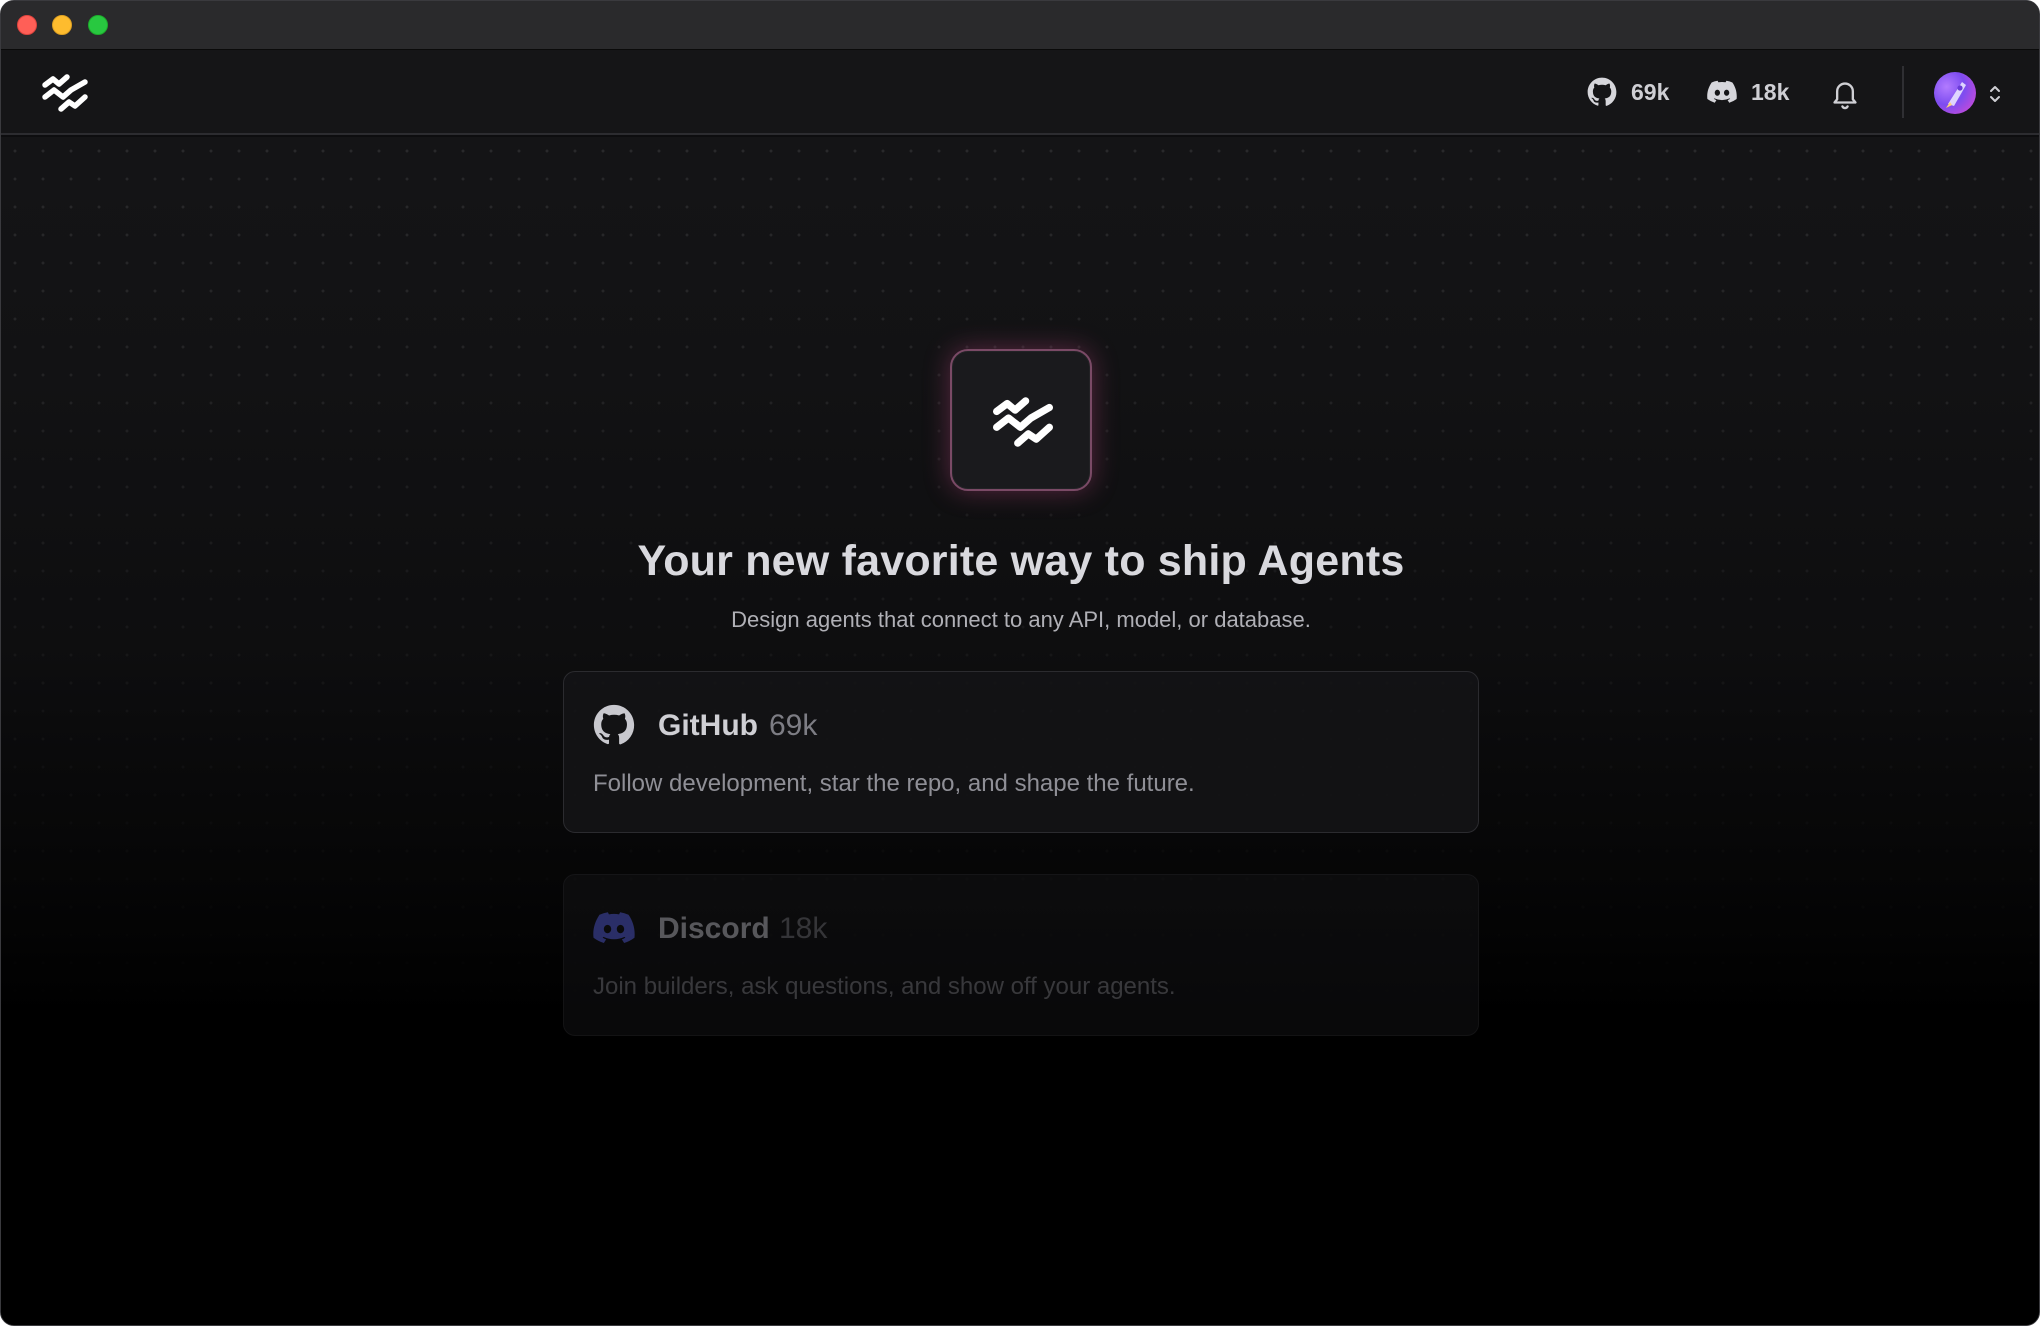 This screenshot has height=1326, width=2040. What do you see at coordinates (1995, 94) in the screenshot?
I see `chevron-up-down-icon` at bounding box center [1995, 94].